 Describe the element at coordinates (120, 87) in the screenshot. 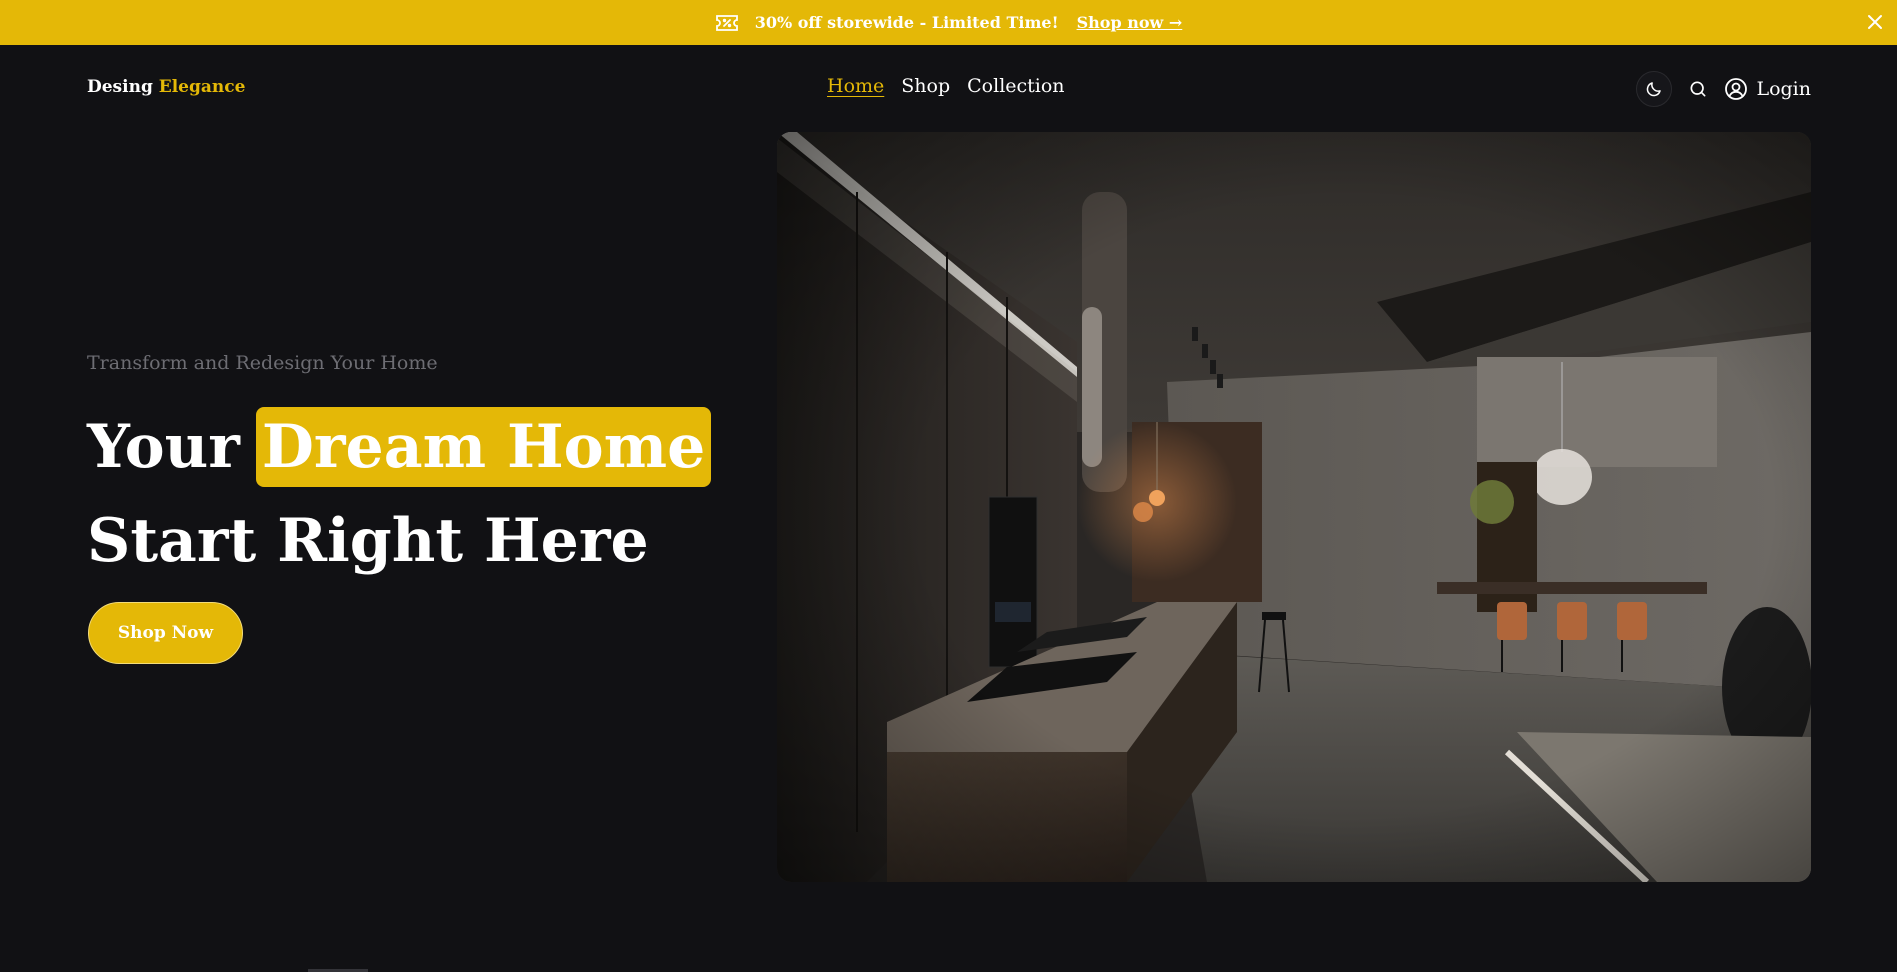

I see `logo-primary: Desing` at that location.